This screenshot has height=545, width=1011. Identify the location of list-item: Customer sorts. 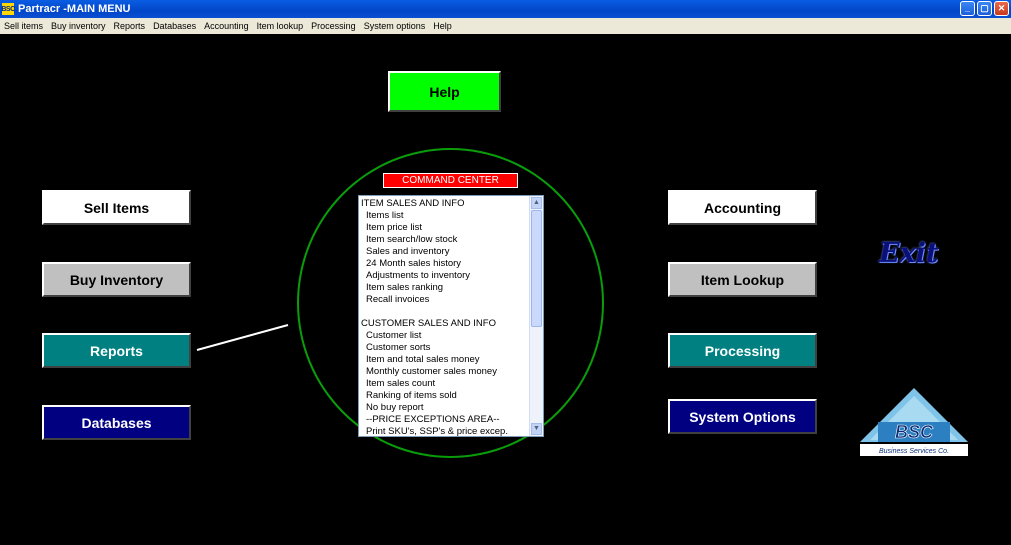
(444, 348).